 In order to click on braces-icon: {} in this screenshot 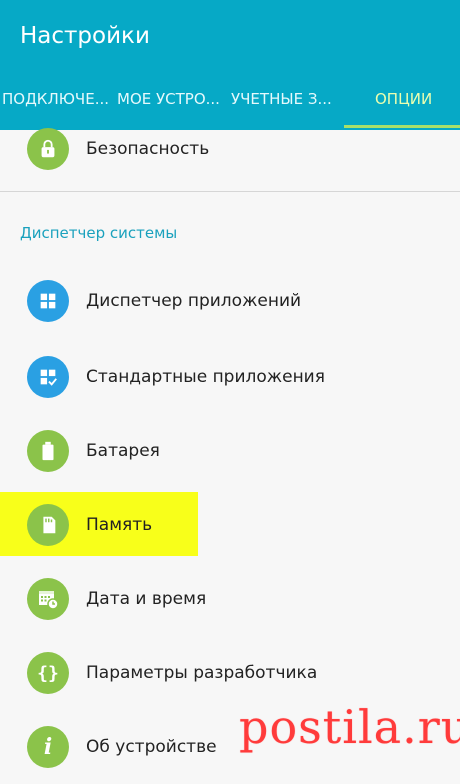, I will do `click(48, 673)`.